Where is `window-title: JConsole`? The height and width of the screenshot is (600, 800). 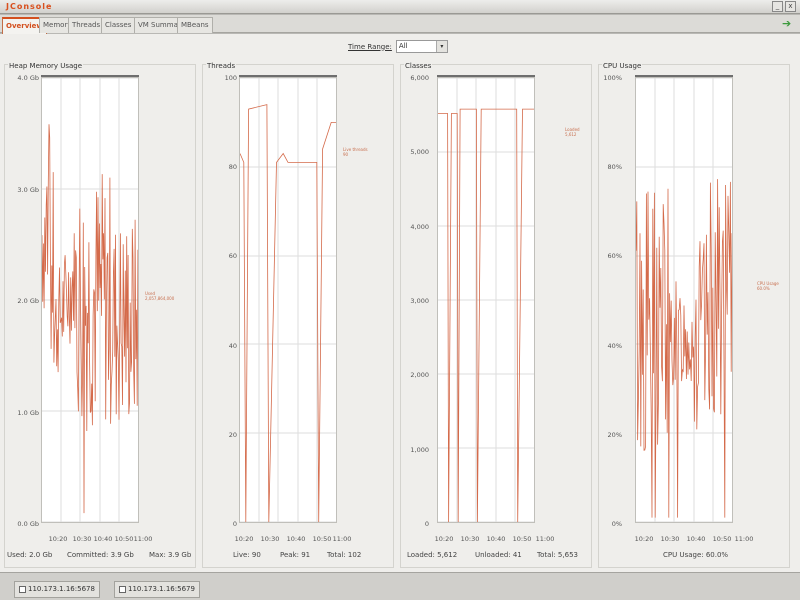
window-title: JConsole is located at coordinates (29, 6).